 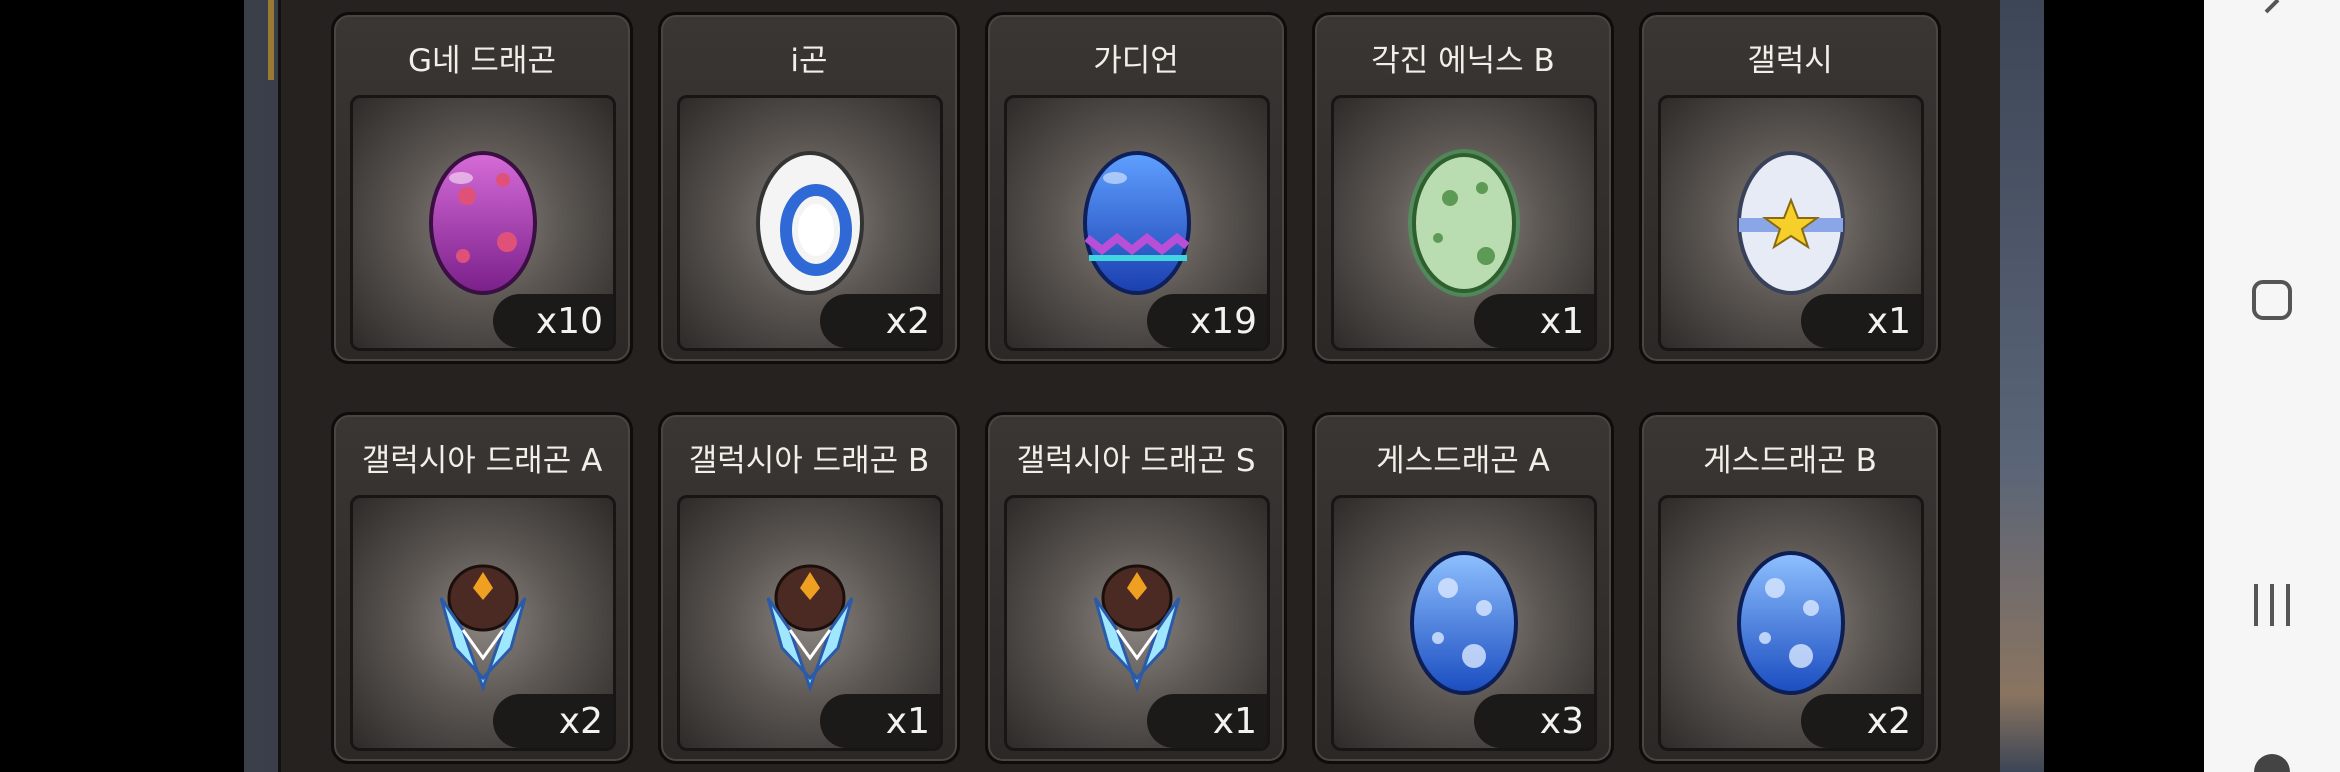 I want to click on egg-slot: x19, so click(x=1137, y=223).